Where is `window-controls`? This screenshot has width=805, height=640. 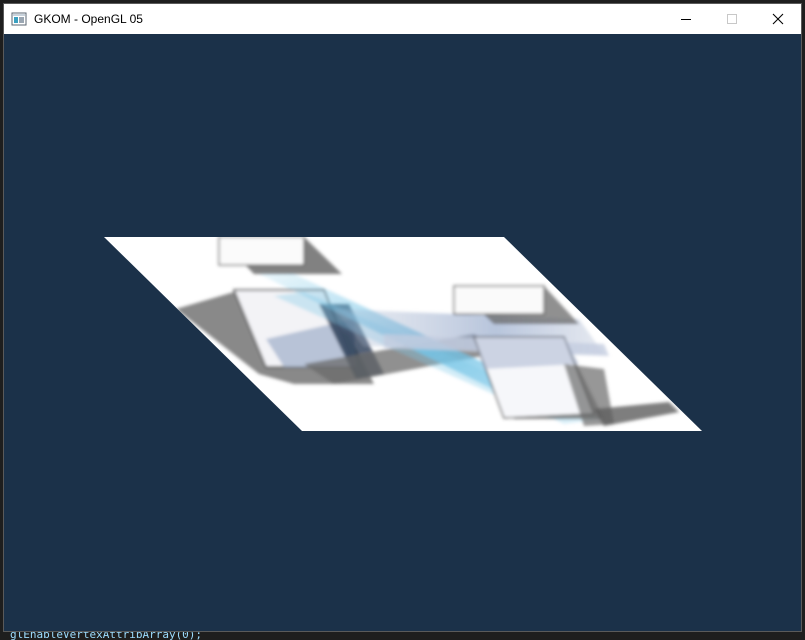 window-controls is located at coordinates (732, 19).